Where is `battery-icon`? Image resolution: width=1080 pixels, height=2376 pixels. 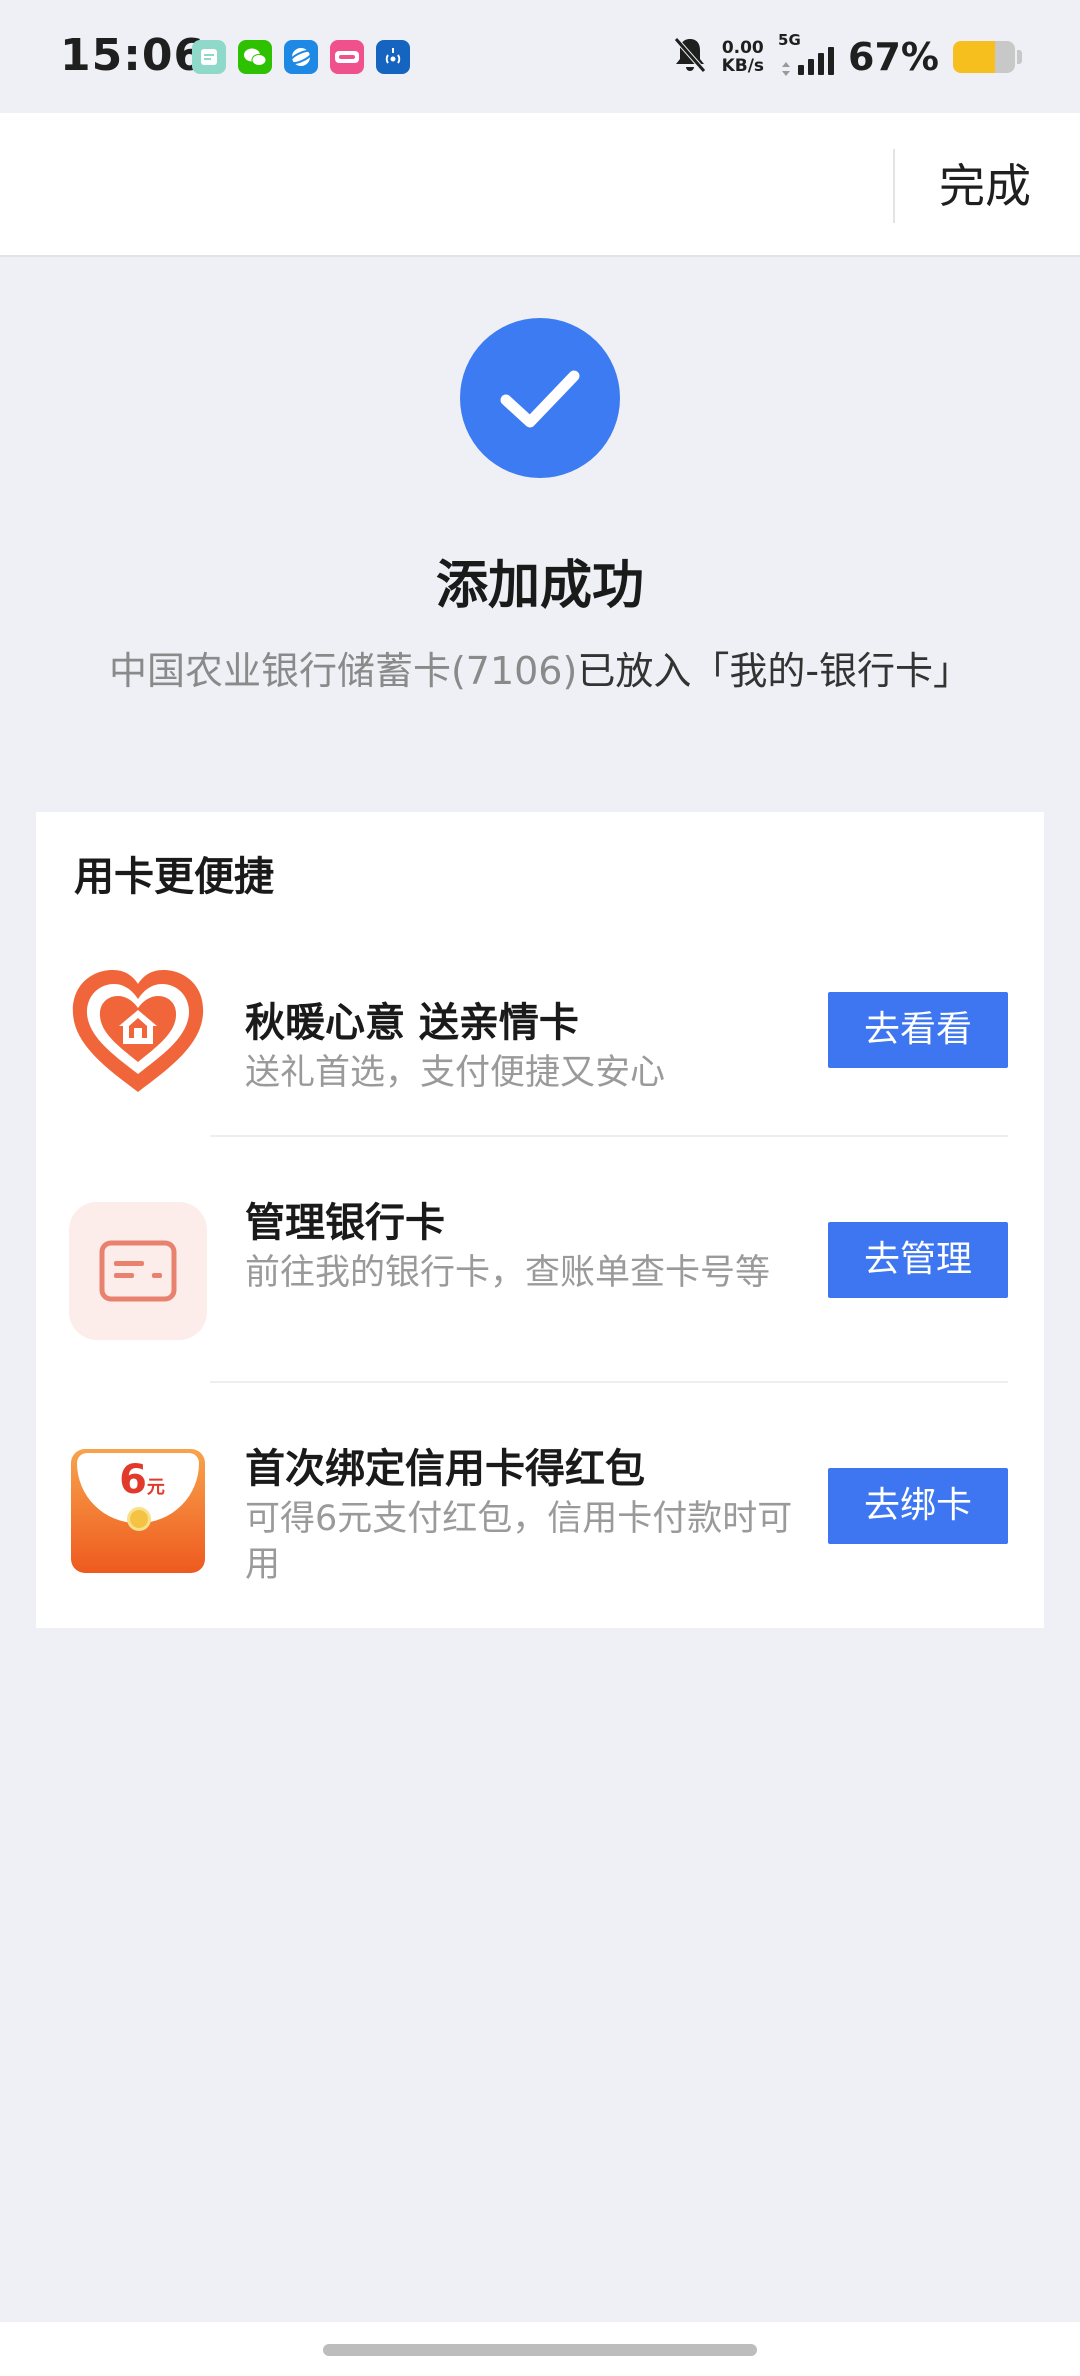 battery-icon is located at coordinates (984, 57).